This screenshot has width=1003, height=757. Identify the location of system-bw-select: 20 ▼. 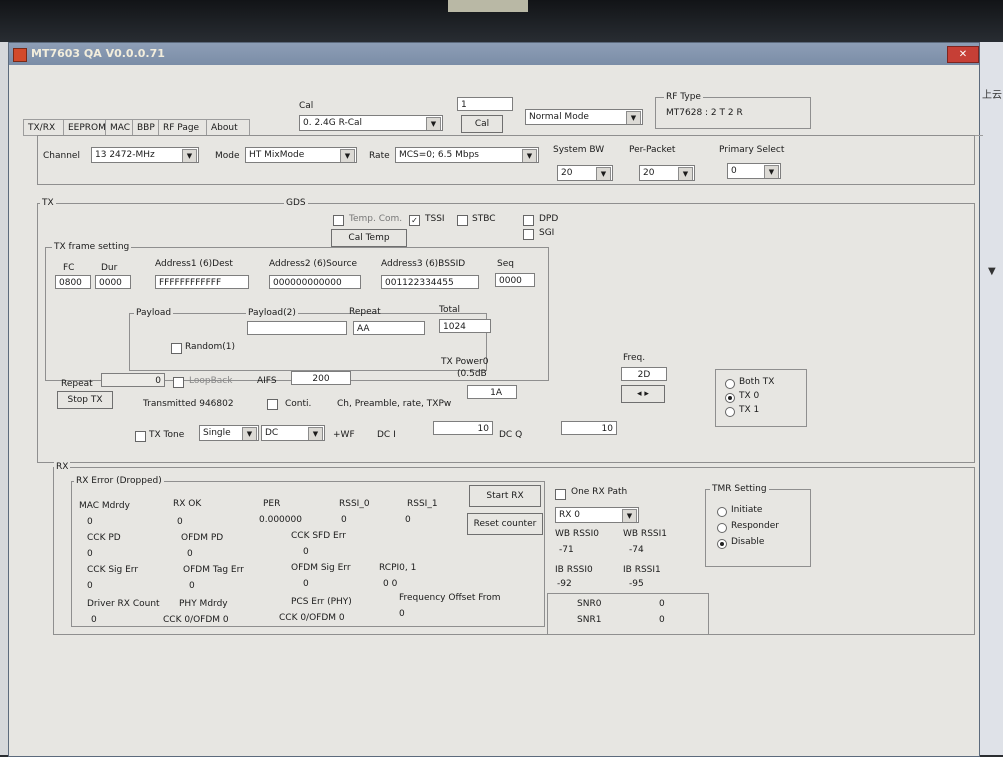
(585, 173).